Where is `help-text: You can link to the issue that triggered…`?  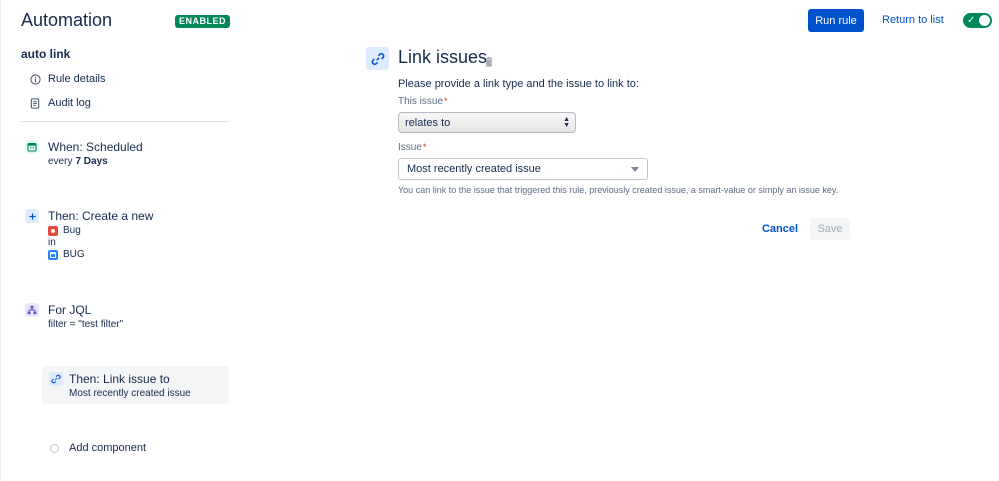 help-text: You can link to the issue that triggered… is located at coordinates (618, 190).